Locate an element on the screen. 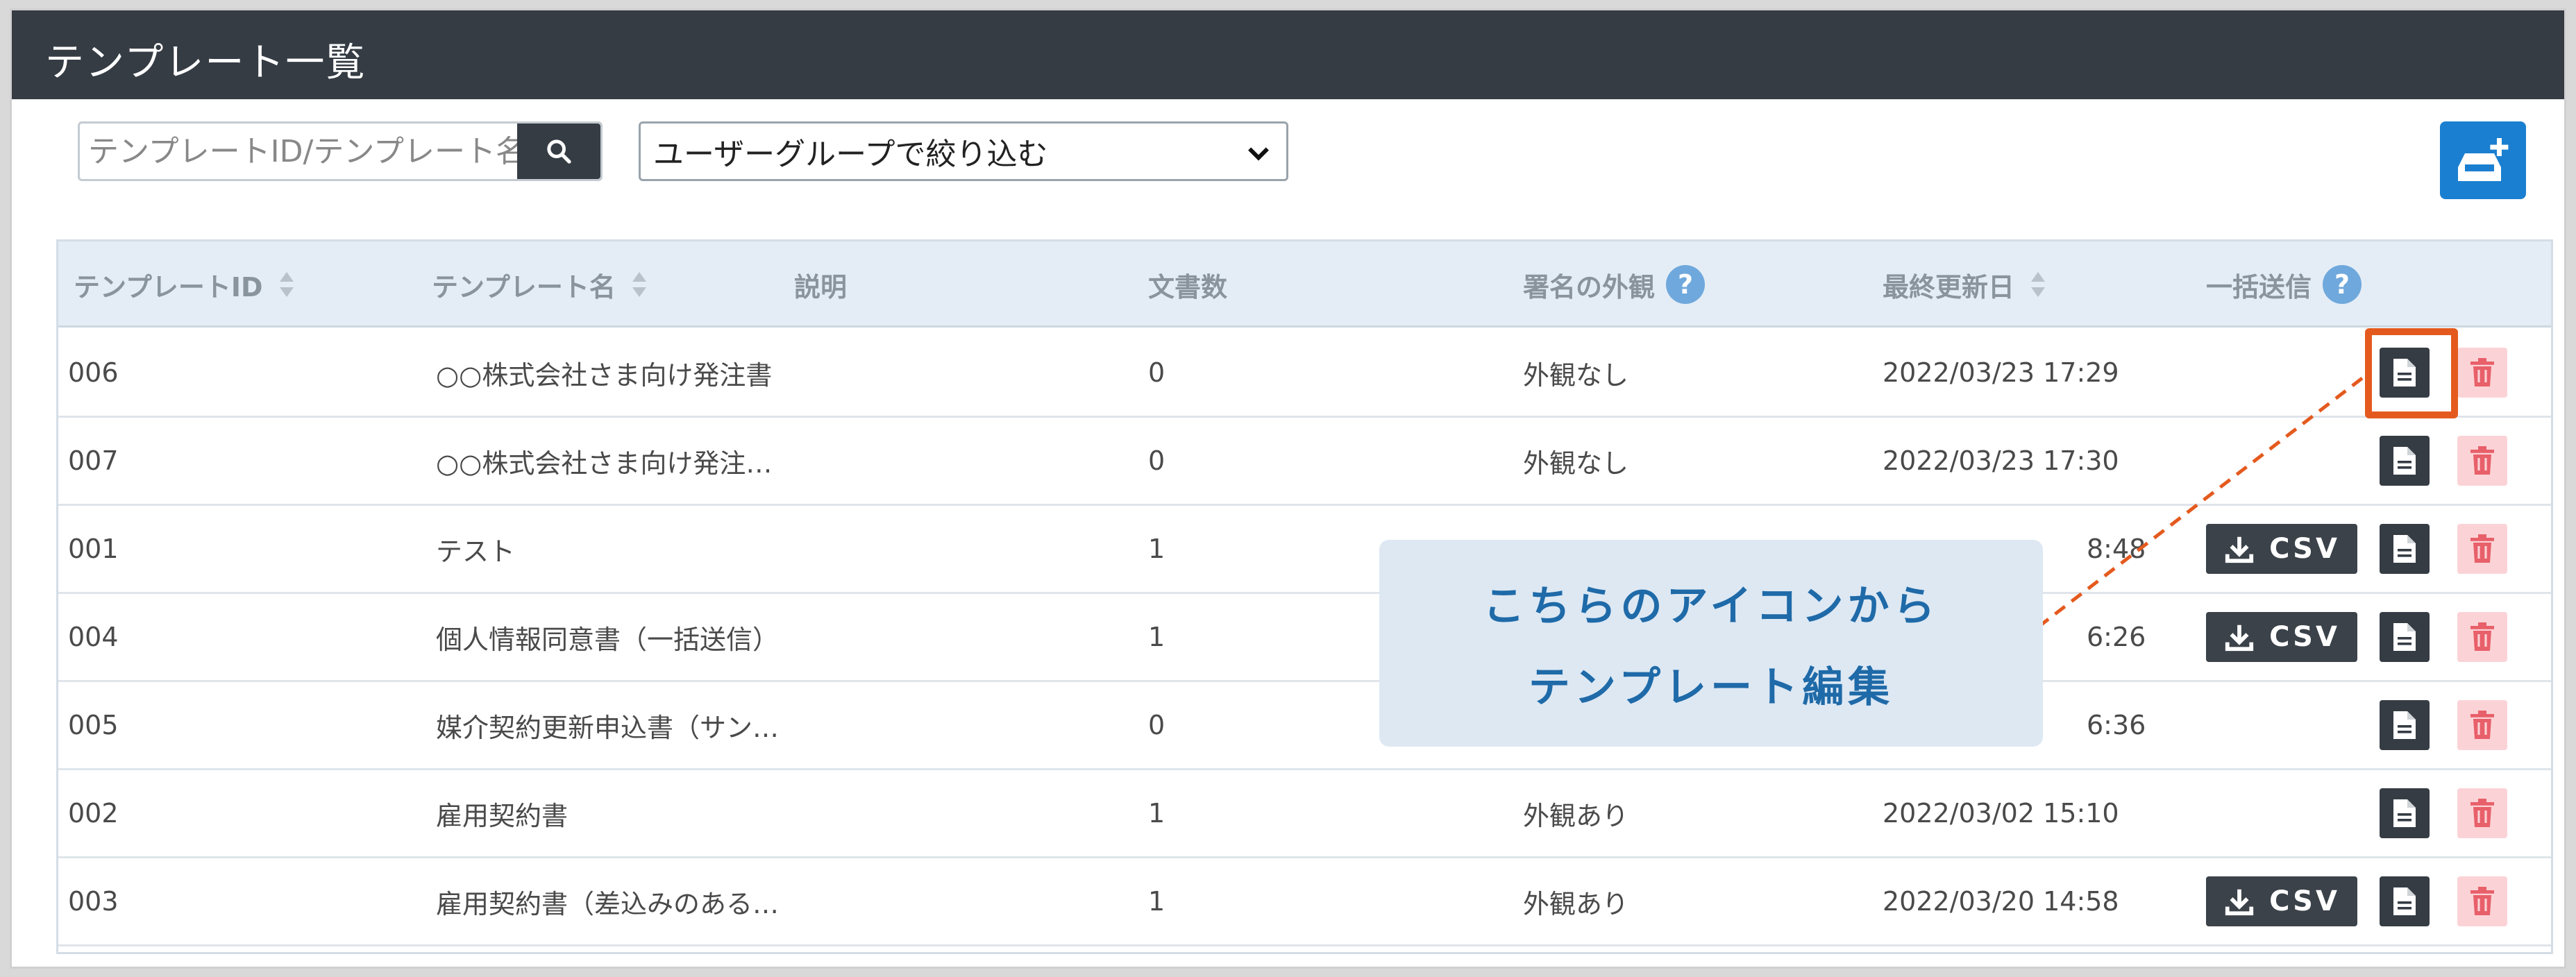  callout-box: こちらのアイコンから テンプレート編集 is located at coordinates (1711, 643).